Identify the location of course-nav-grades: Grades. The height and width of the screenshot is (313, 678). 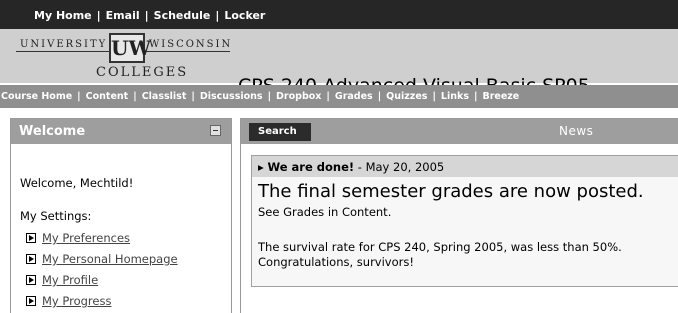
(354, 96).